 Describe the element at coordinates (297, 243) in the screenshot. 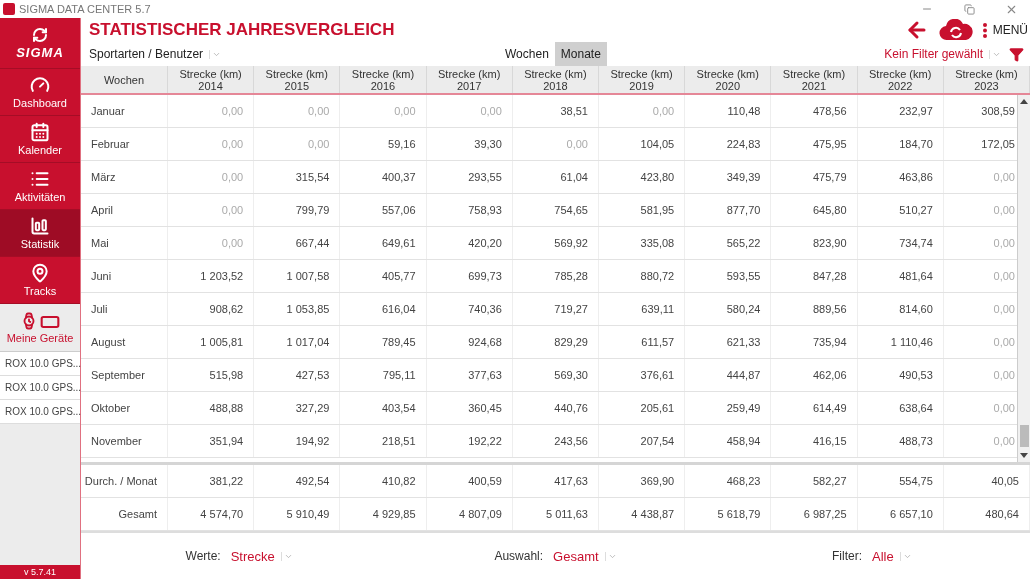

I see `table-cell: 667,44` at that location.